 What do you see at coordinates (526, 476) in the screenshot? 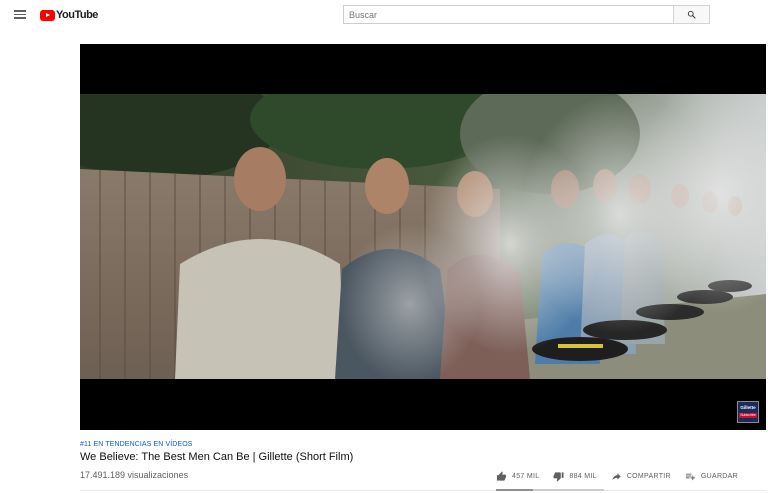
I see `like-count: 457 MIL` at bounding box center [526, 476].